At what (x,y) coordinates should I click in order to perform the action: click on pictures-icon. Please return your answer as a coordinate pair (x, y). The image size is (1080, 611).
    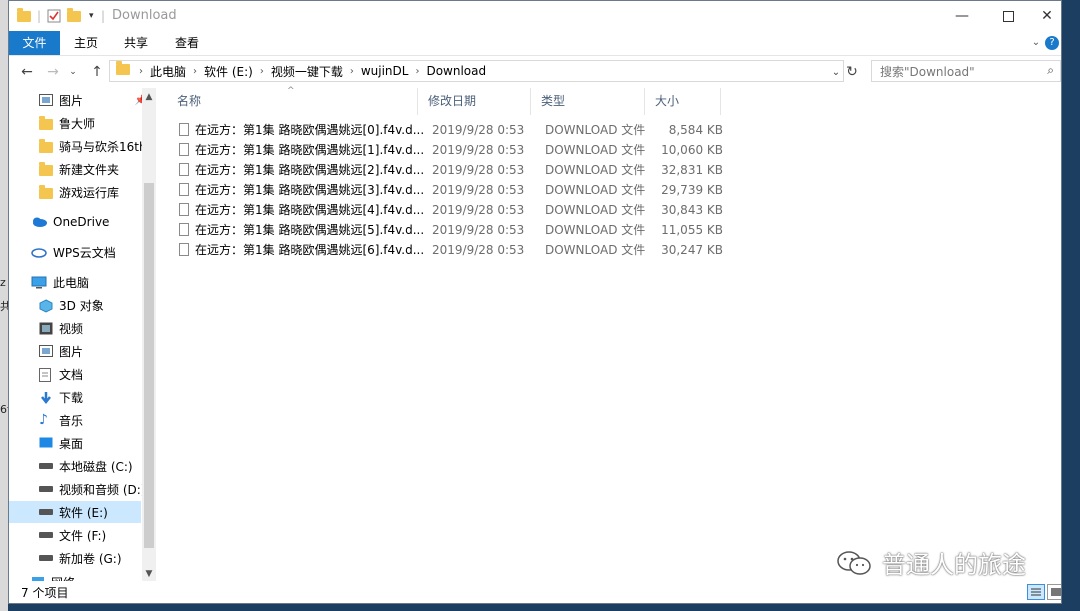
    Looking at the image, I should click on (46, 351).